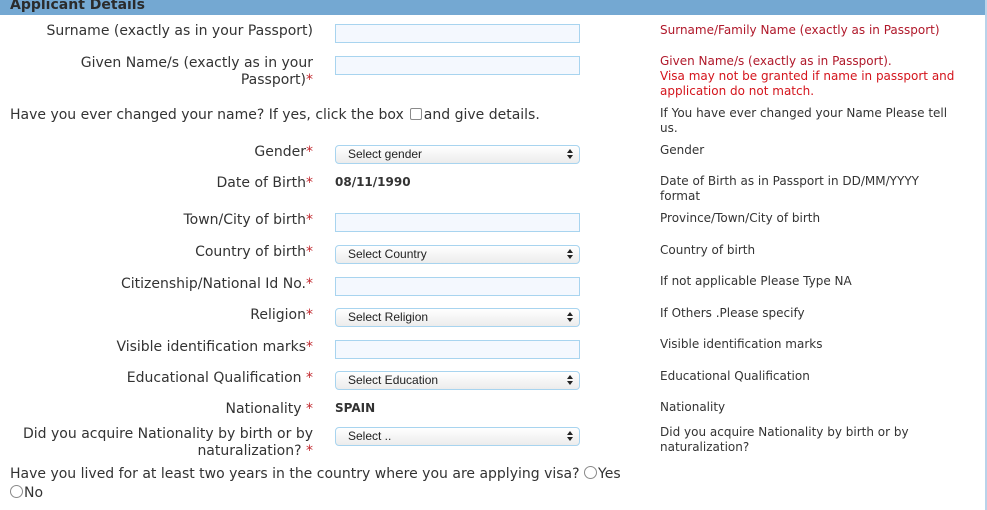  What do you see at coordinates (457, 317) in the screenshot?
I see `religion-select: Select Religion` at bounding box center [457, 317].